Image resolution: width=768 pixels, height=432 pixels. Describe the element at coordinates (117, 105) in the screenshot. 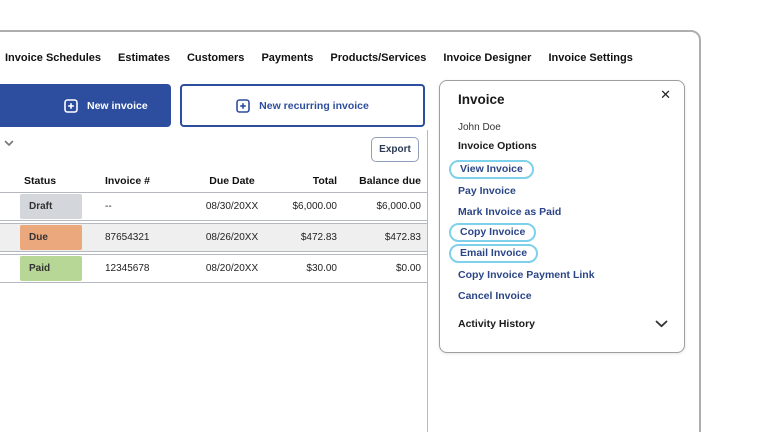

I see `new-invoice-label: New invoice` at that location.